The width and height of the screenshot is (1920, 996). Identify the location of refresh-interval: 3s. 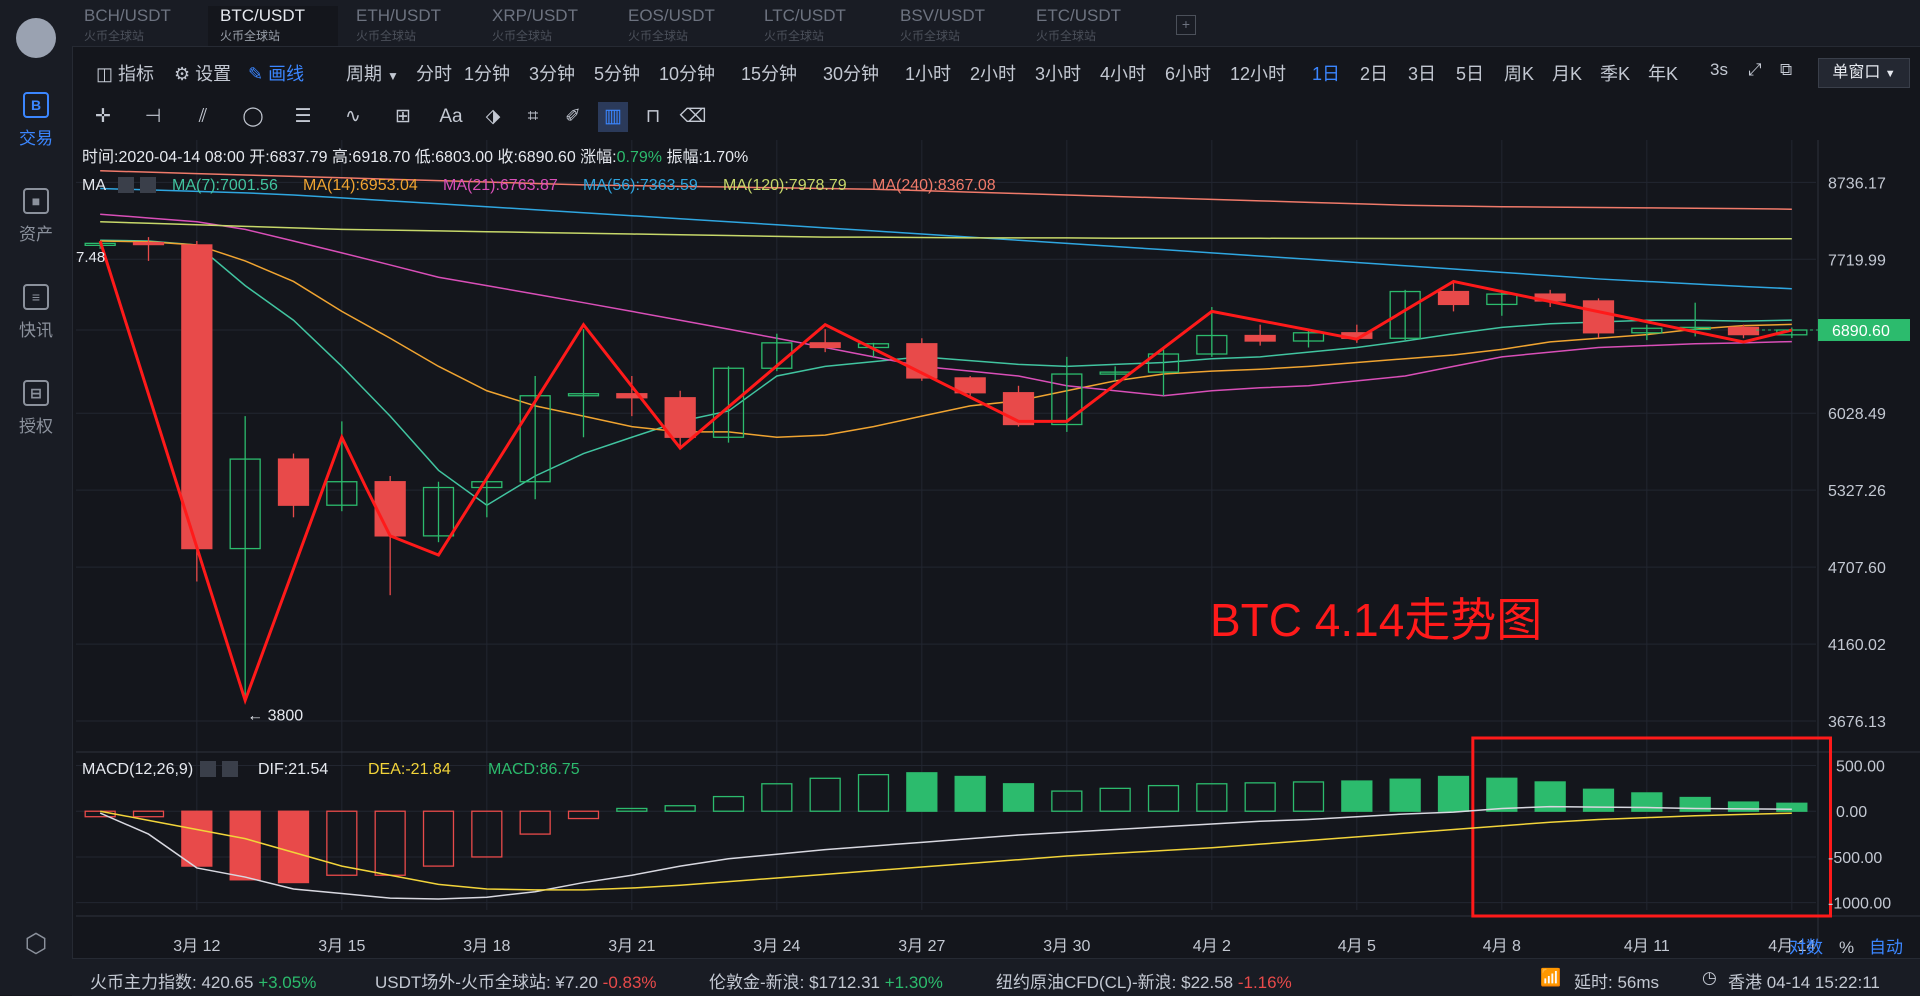
(1719, 70).